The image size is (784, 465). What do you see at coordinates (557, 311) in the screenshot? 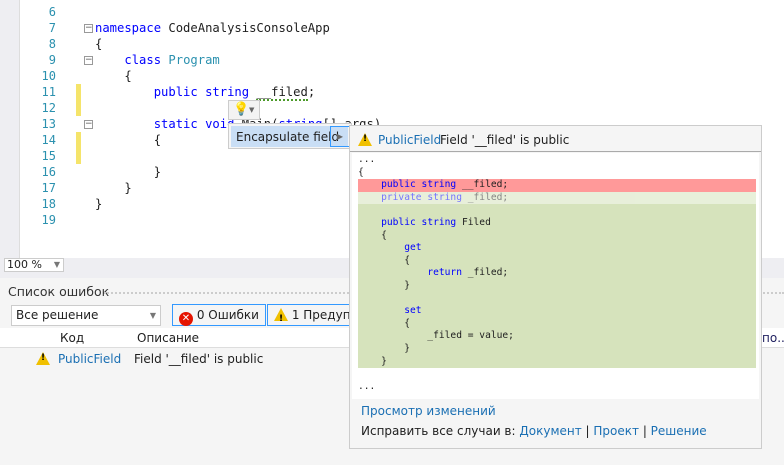
I see `preview-code-line: set` at bounding box center [557, 311].